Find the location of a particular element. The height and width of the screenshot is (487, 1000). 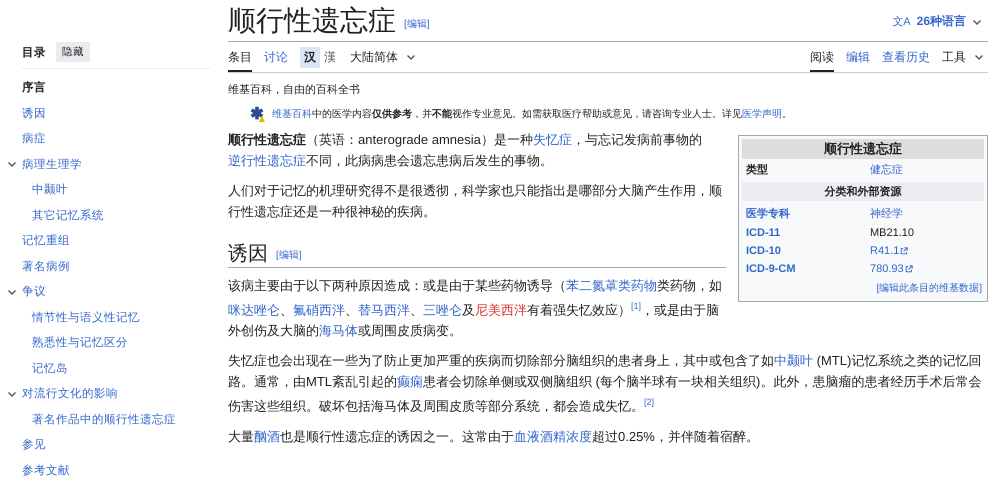

toc-item: 记忆岛 is located at coordinates (50, 368).